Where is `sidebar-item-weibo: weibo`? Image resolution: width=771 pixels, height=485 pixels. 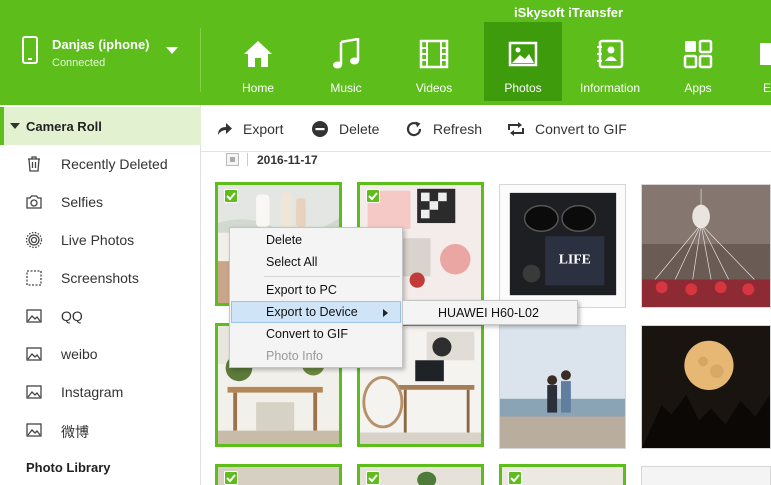 sidebar-item-weibo: weibo is located at coordinates (100, 354).